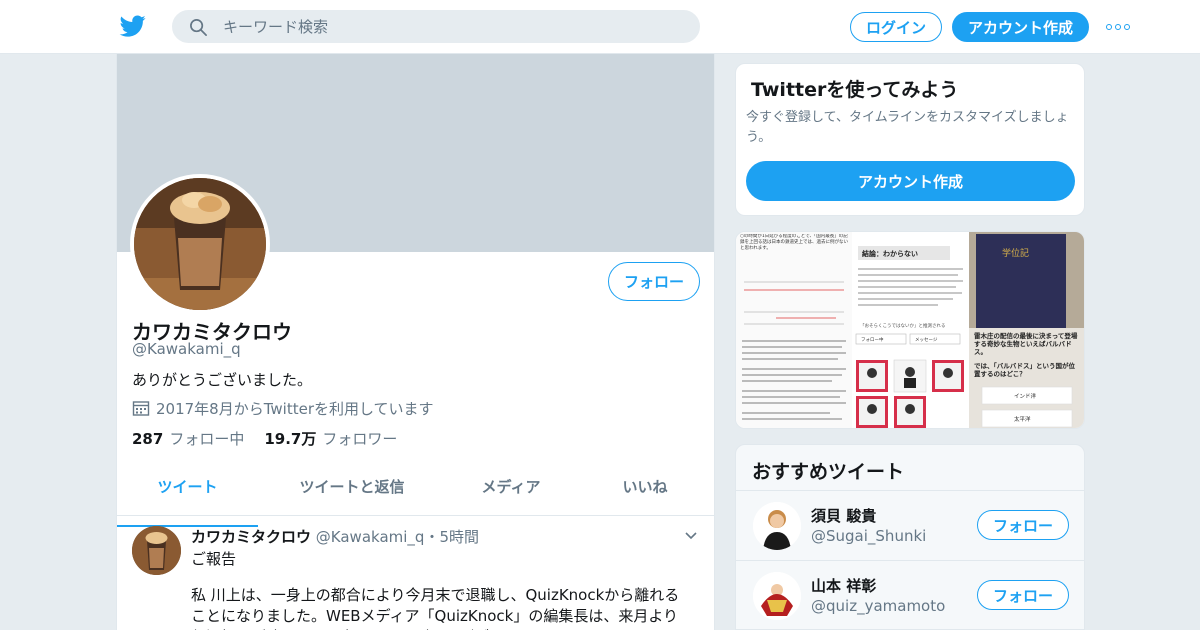 This screenshot has width=1200, height=630. What do you see at coordinates (691, 536) in the screenshot?
I see `chevron-down-icon` at bounding box center [691, 536].